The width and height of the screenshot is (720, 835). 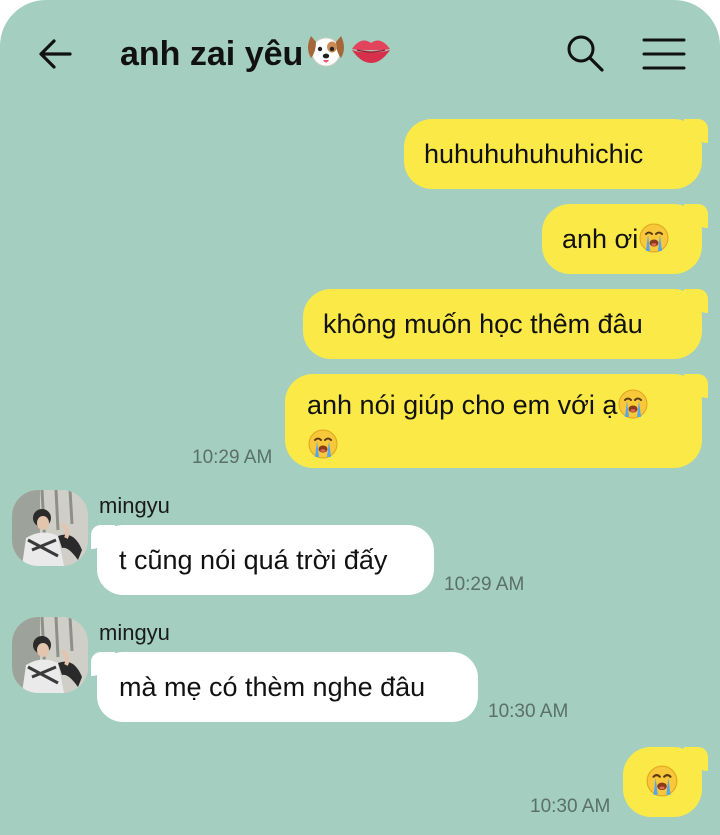 I want to click on outgoing-message-bubble: anh ơi, so click(x=625, y=239).